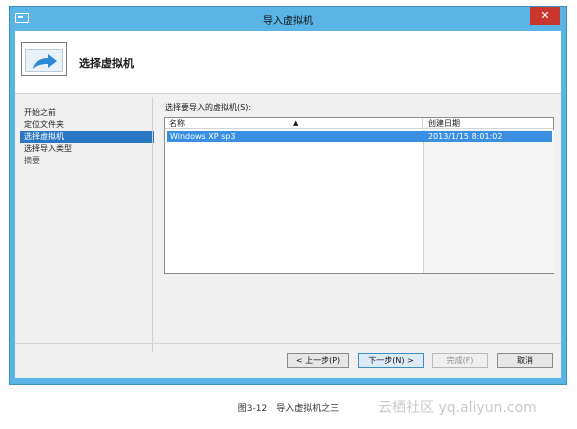 This screenshot has width=577, height=429. I want to click on finish-button: 完成(F), so click(460, 360).